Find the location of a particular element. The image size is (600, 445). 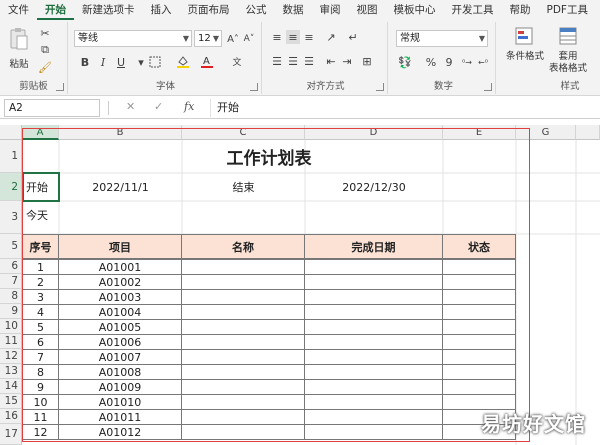

phonetic-icon: 文 is located at coordinates (237, 61).